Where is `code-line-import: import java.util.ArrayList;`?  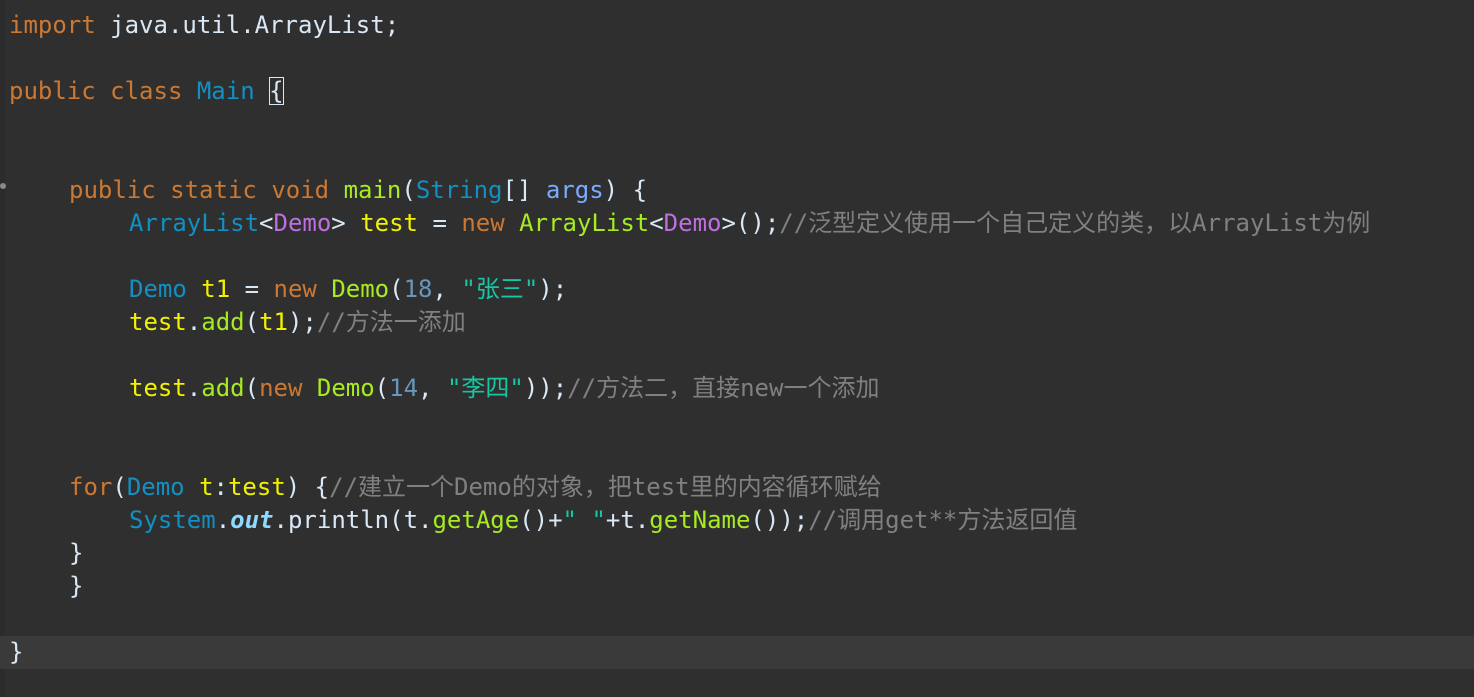
code-line-import: import java.util.ArrayList; is located at coordinates (737, 25).